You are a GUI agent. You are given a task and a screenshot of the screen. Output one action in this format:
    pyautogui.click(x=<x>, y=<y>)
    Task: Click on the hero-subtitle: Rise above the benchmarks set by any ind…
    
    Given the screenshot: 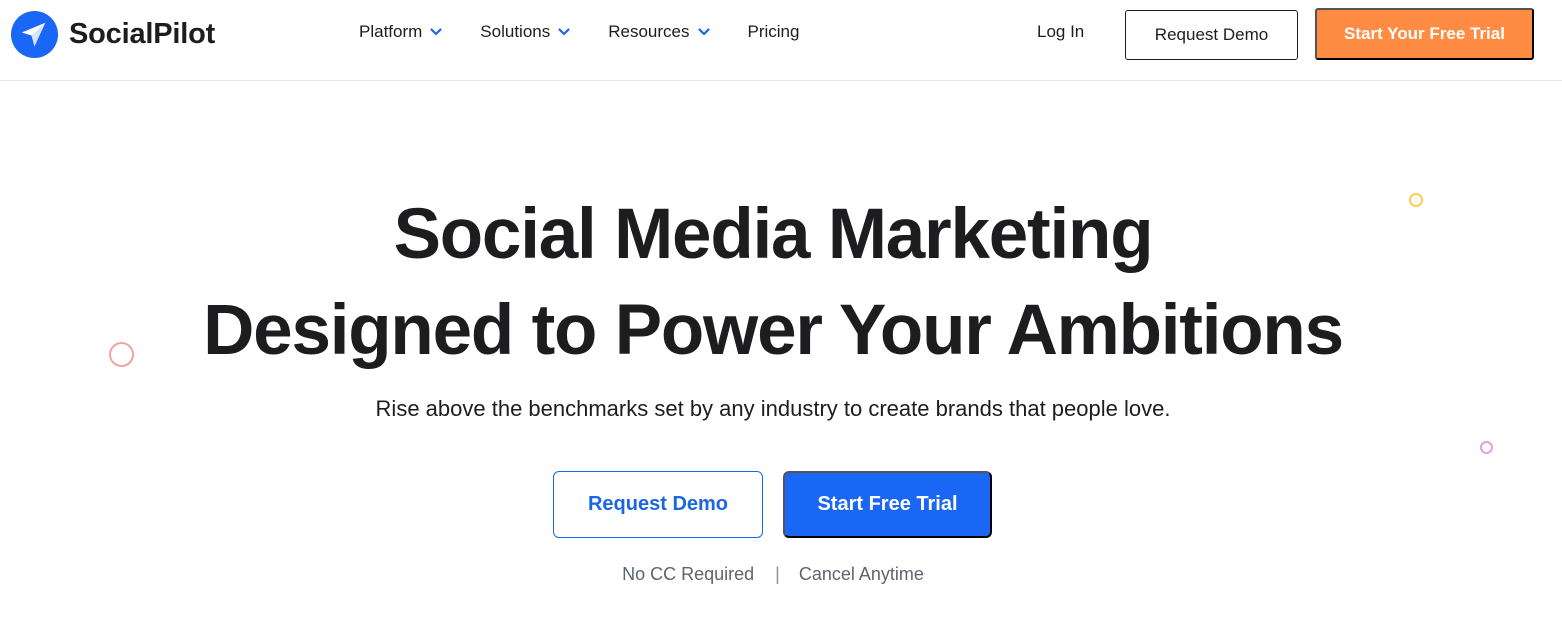 What is the action you would take?
    pyautogui.click(x=773, y=408)
    